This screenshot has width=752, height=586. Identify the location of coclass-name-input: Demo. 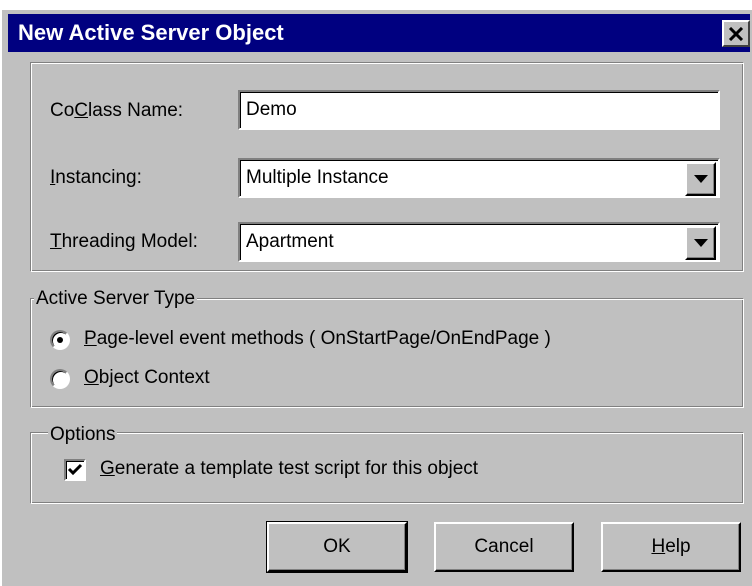
(479, 110).